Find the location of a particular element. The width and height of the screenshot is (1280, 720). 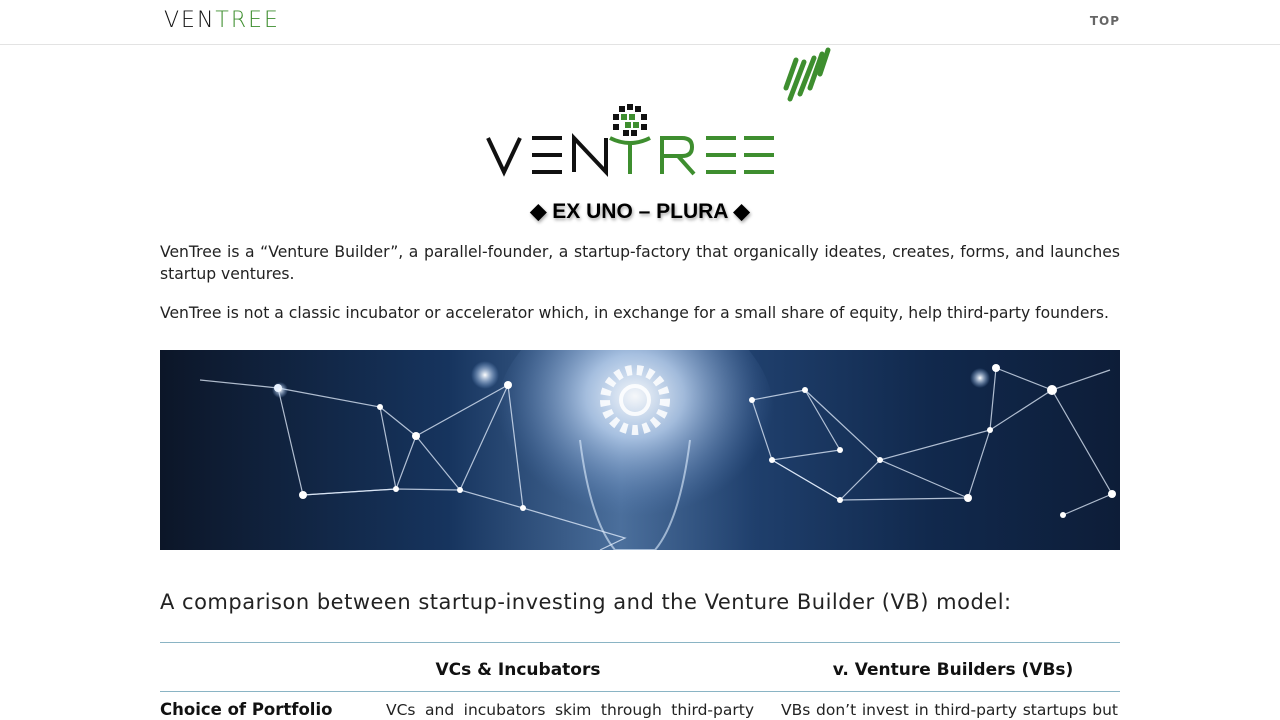

tagline: ◆ EX UNO – PLURA ◆ is located at coordinates (640, 211).